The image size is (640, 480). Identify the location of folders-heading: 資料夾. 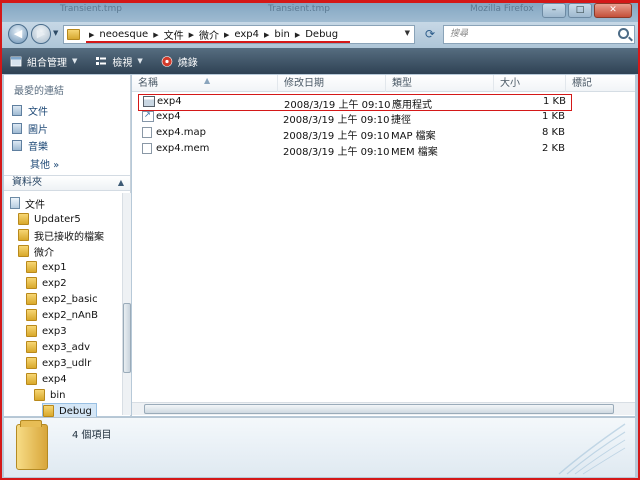
(27, 182).